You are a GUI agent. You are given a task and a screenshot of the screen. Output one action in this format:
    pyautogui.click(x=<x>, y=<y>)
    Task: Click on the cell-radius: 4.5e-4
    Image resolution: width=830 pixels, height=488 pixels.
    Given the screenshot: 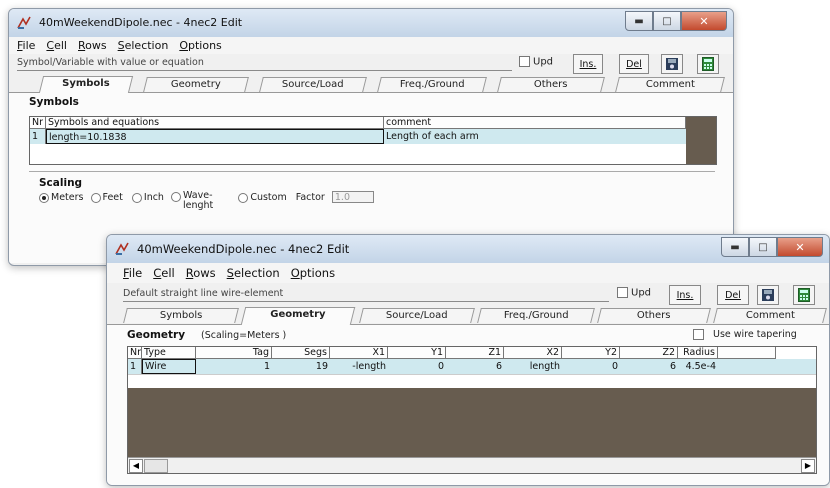 What is the action you would take?
    pyautogui.click(x=698, y=366)
    